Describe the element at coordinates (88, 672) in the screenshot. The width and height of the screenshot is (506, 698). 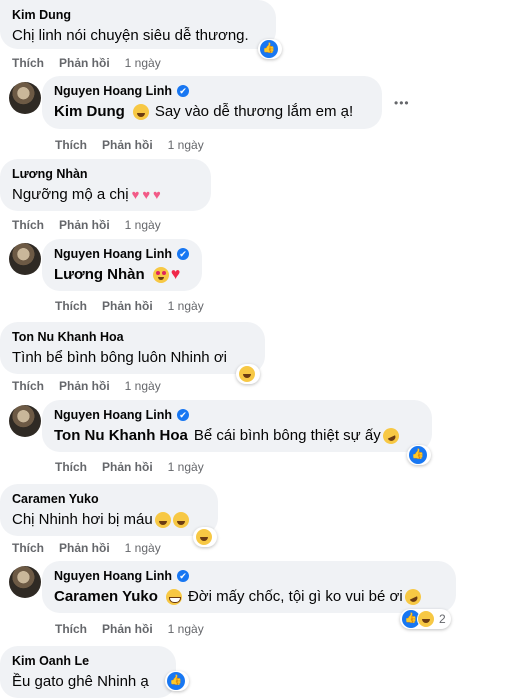
I see `comment-bubble: Kim Oanh Le Ều gato ghê Nhinh ạ` at that location.